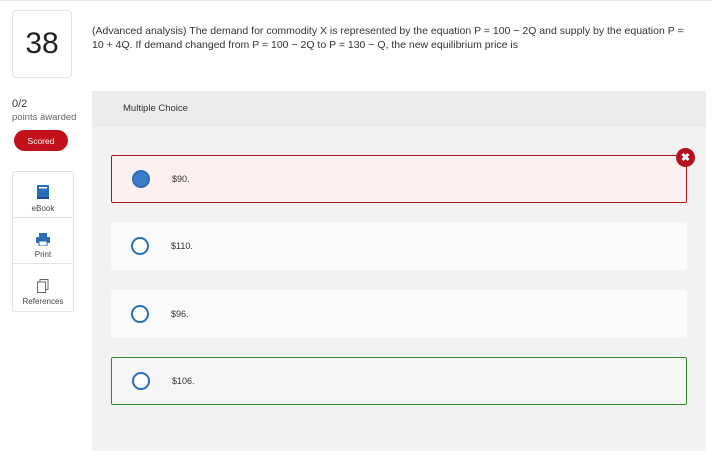 This screenshot has height=460, width=712. Describe the element at coordinates (399, 314) in the screenshot. I see `option-c: $96.` at that location.